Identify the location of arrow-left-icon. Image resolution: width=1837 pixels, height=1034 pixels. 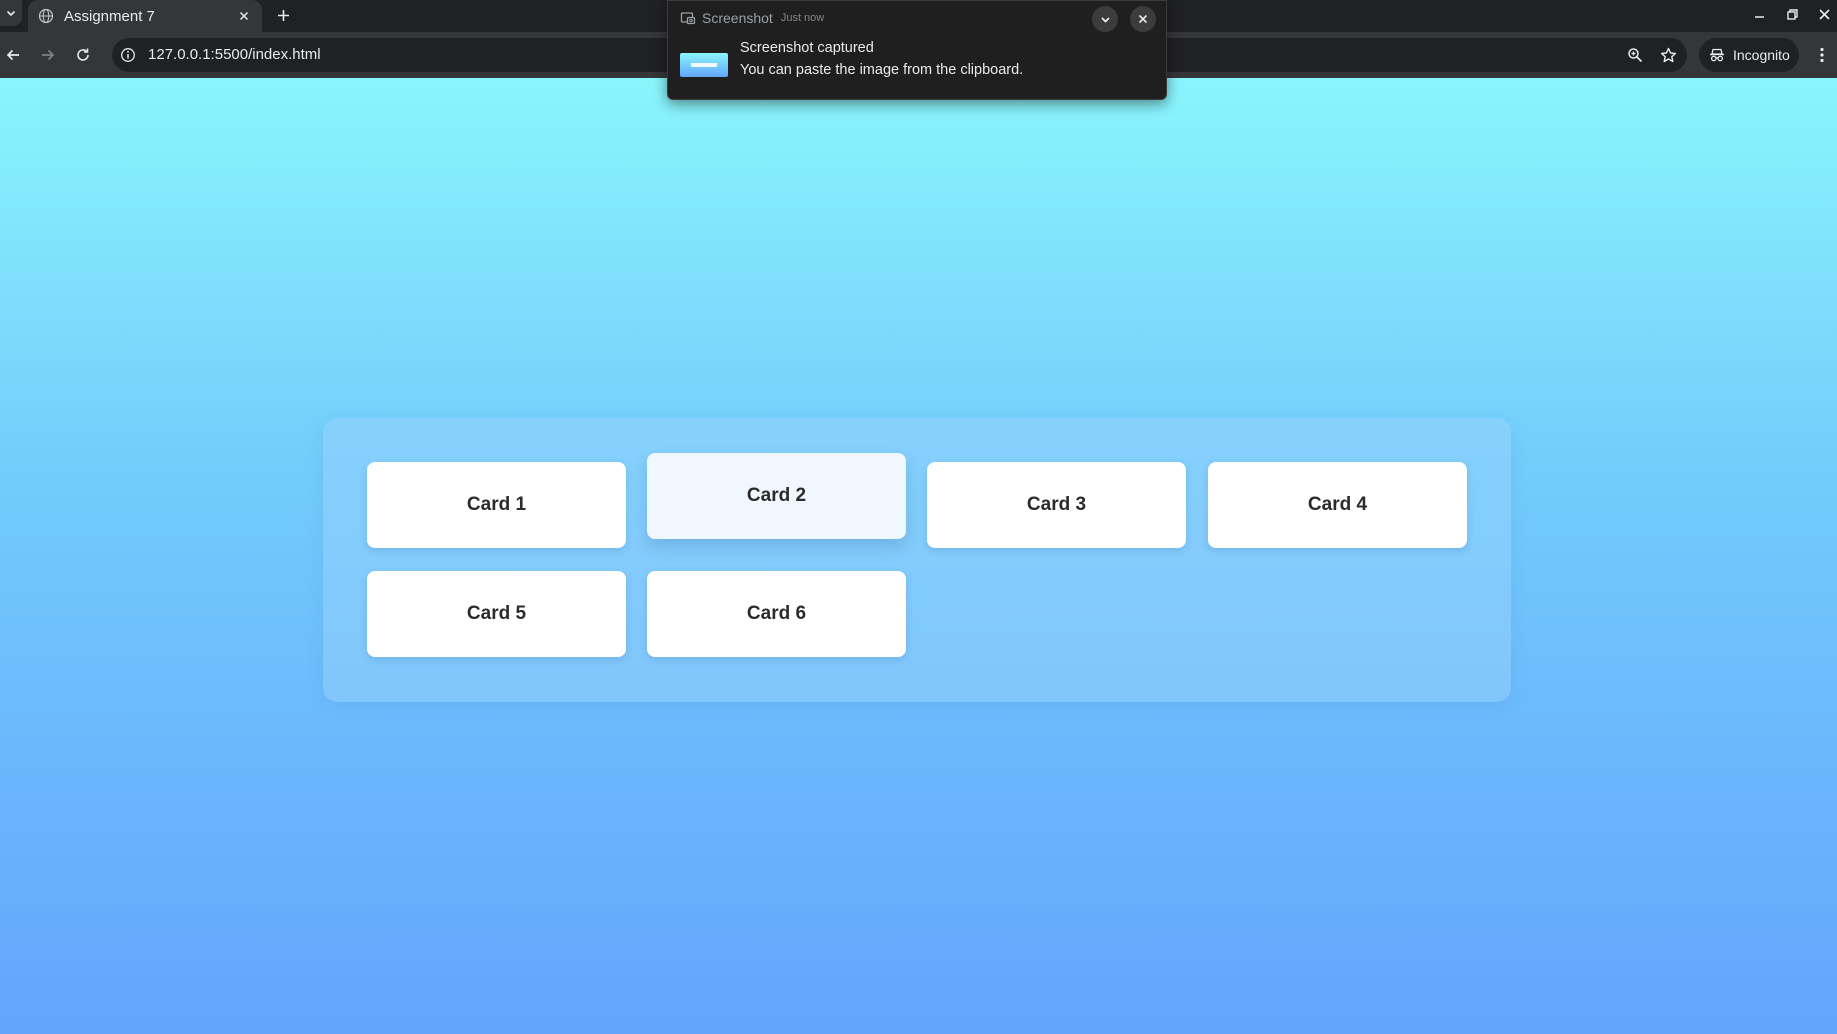
(12, 55).